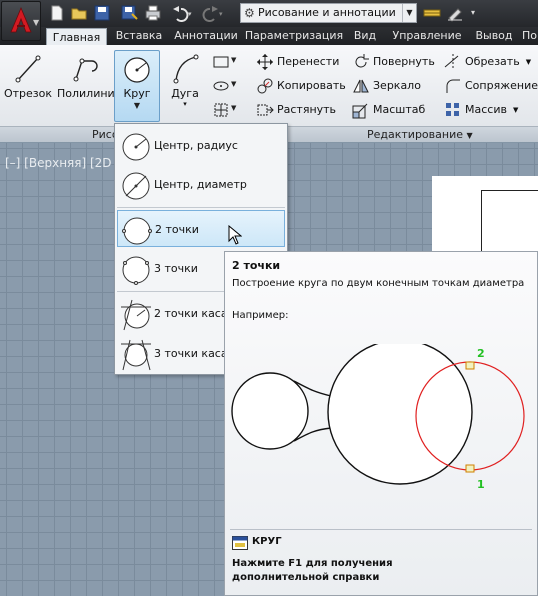 The height and width of the screenshot is (596, 538). What do you see at coordinates (427, 36) in the screenshot?
I see `tab-manage: Управление` at bounding box center [427, 36].